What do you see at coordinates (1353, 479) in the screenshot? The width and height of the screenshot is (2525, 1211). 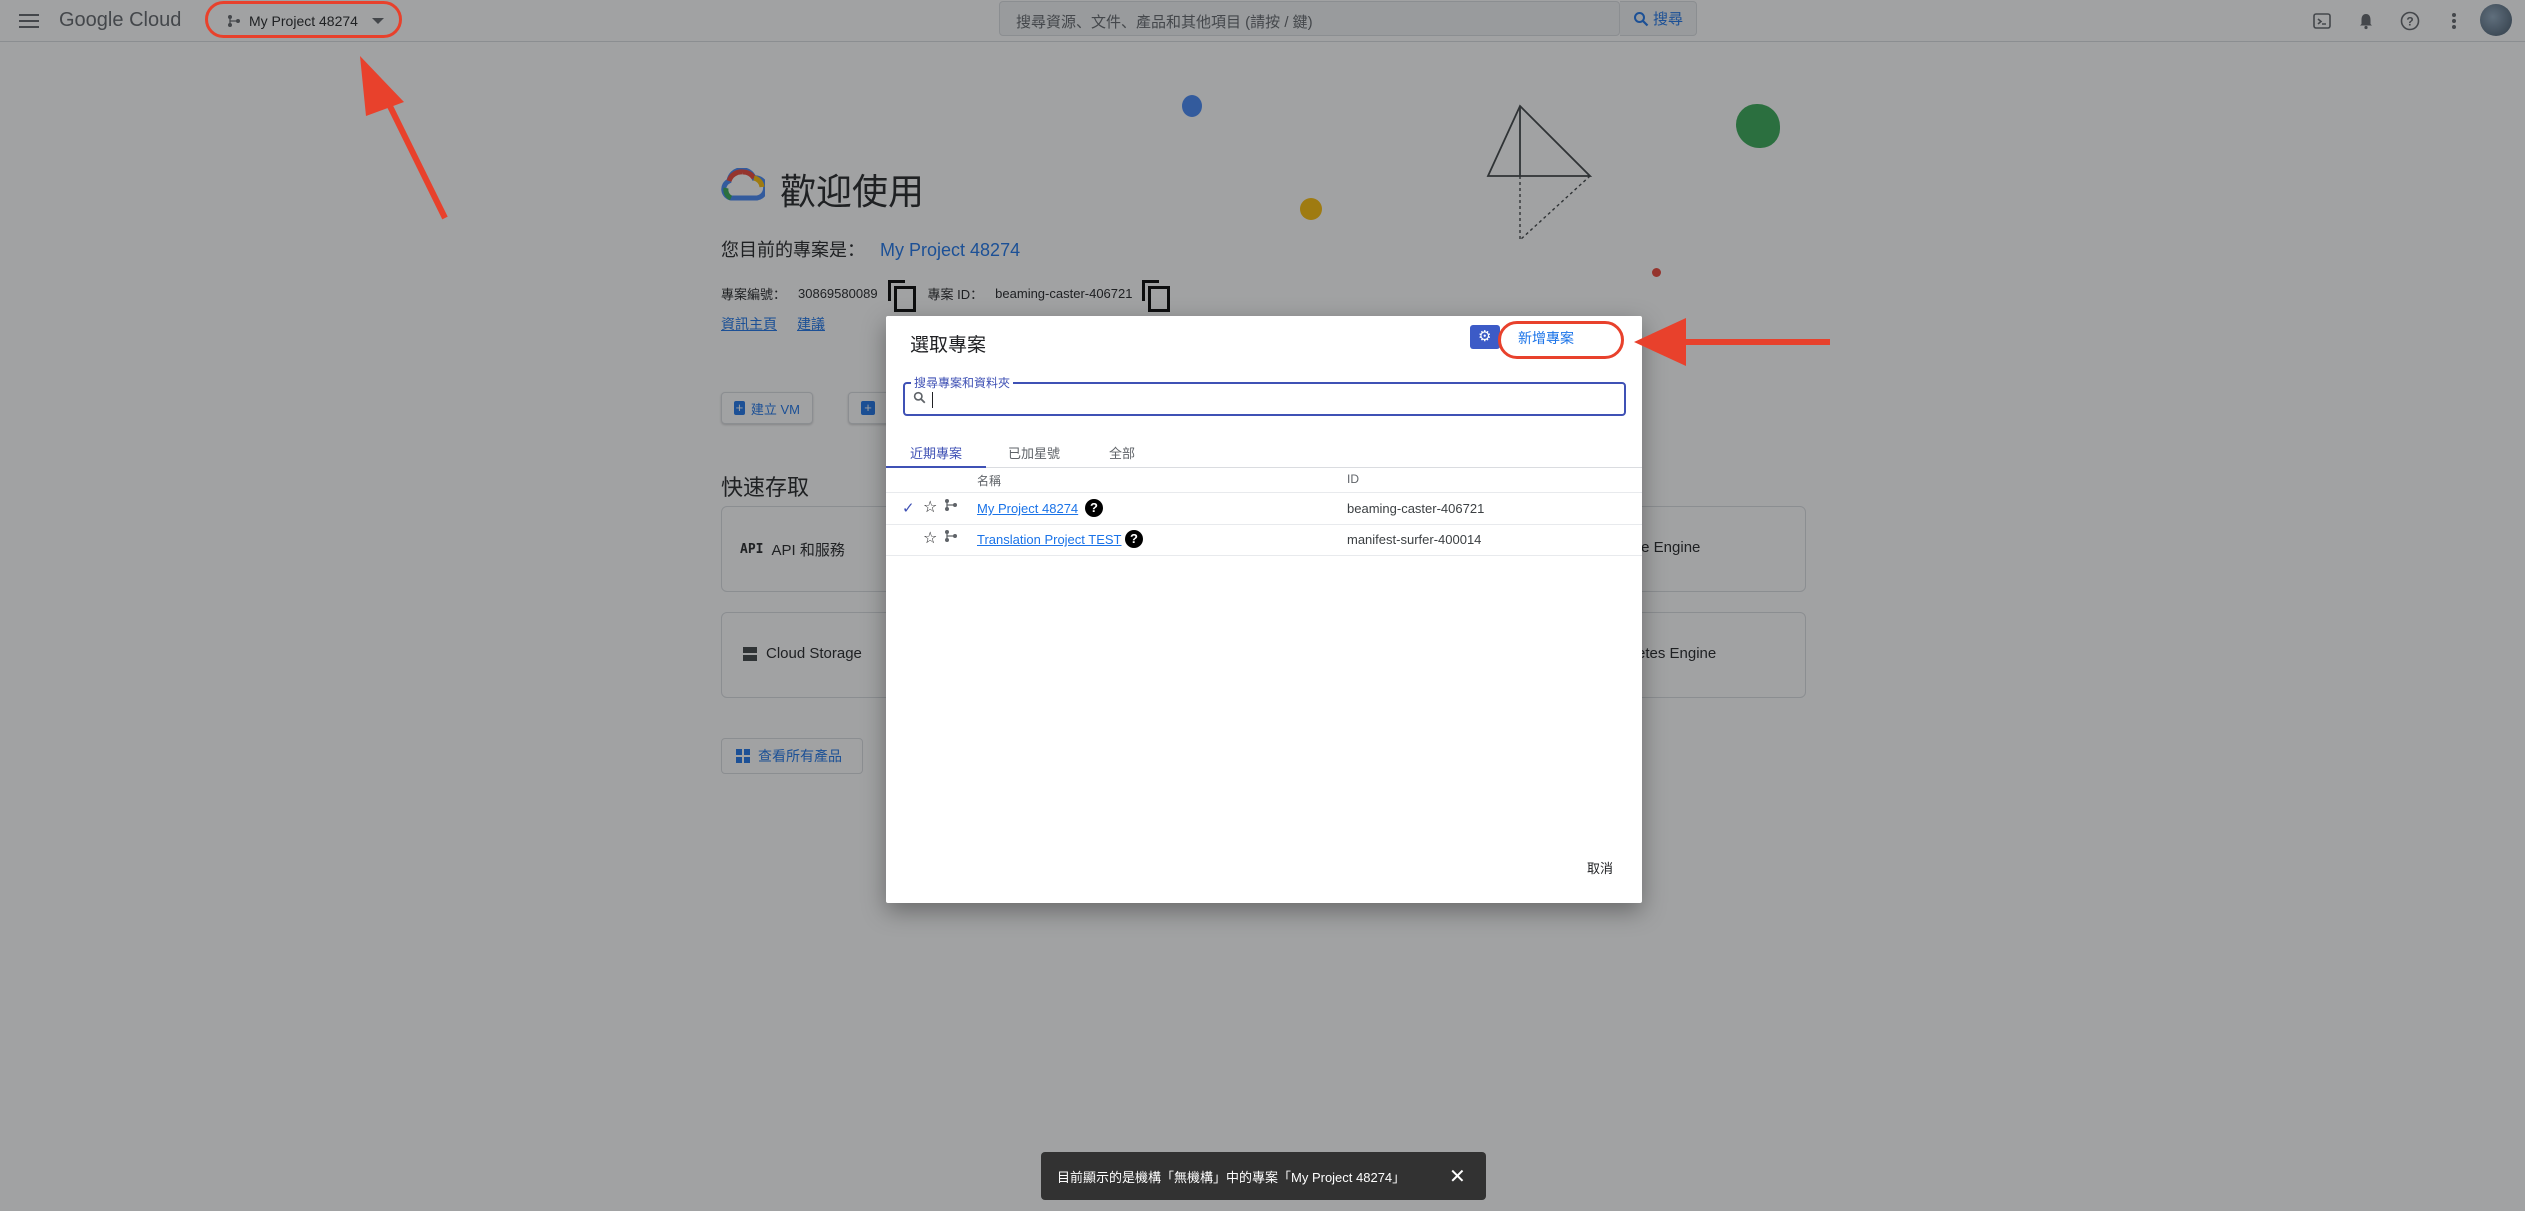 I see `column-header-id: ID` at bounding box center [1353, 479].